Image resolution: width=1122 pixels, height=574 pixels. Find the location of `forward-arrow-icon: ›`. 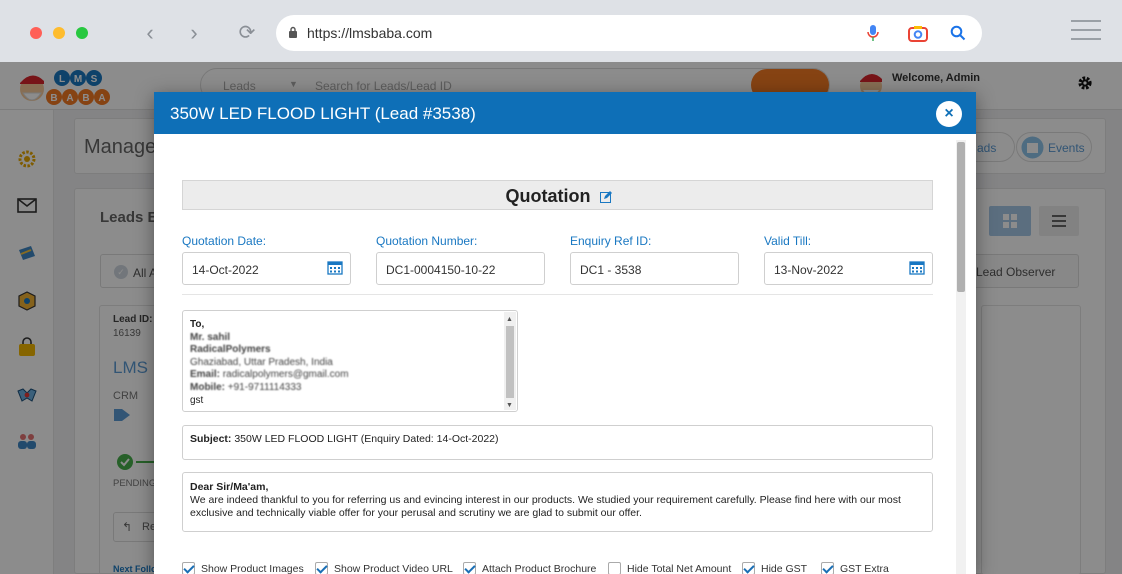

forward-arrow-icon: › is located at coordinates (194, 33).